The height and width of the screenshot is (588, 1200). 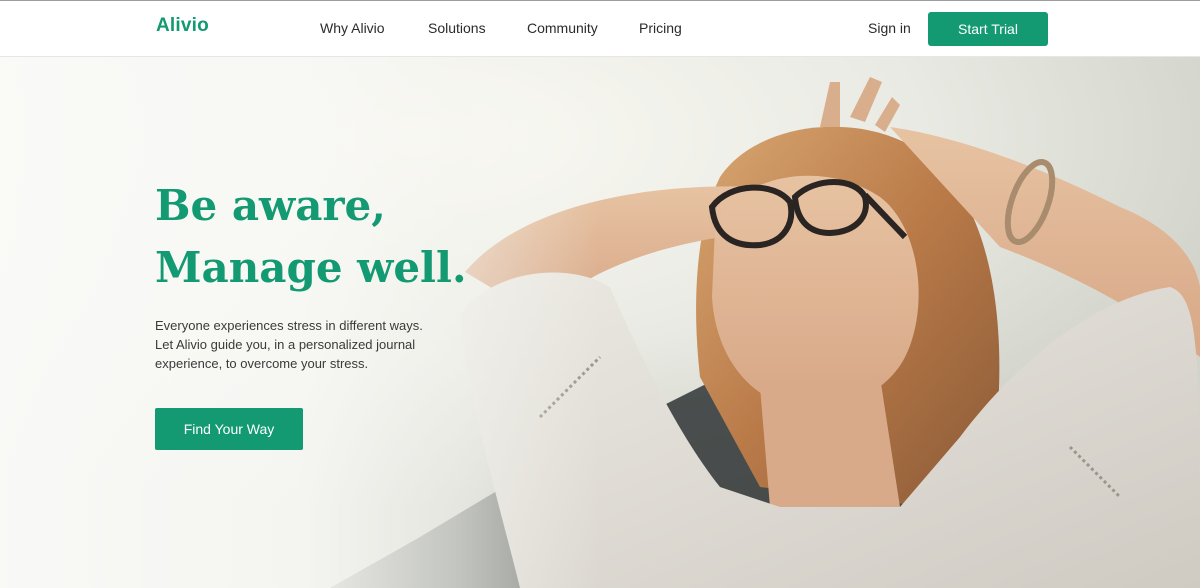 I want to click on nav-link-pricing: Pricing, so click(x=660, y=28).